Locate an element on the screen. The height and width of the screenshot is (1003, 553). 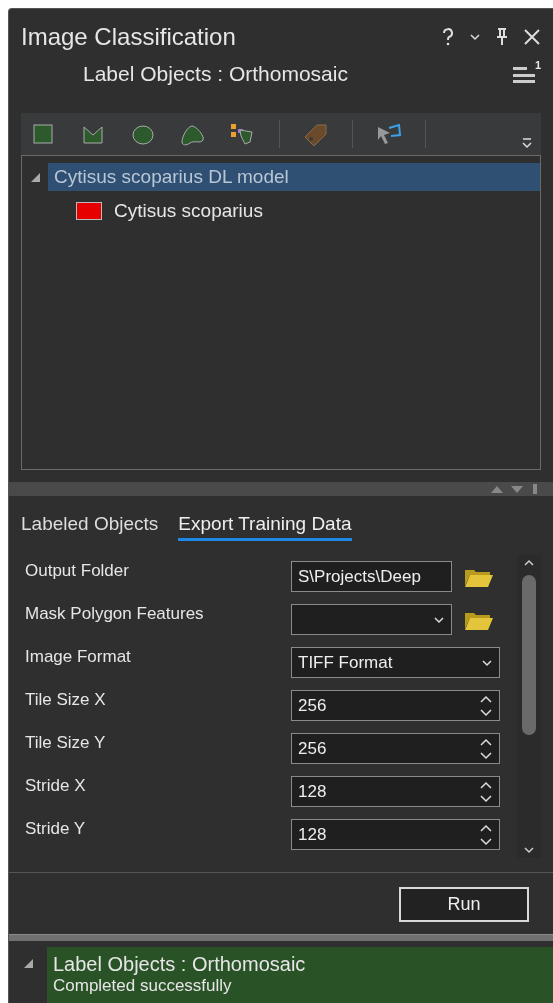
field-label: Tile Size Y is located at coordinates (66, 743).